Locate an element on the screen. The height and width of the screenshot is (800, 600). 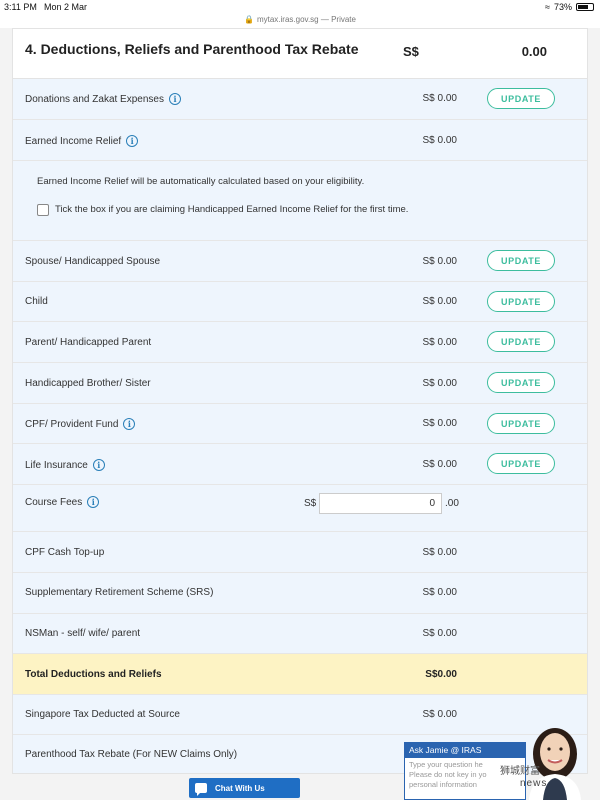
life-insurance-amount: S$ 0.00 is located at coordinates (439, 464).